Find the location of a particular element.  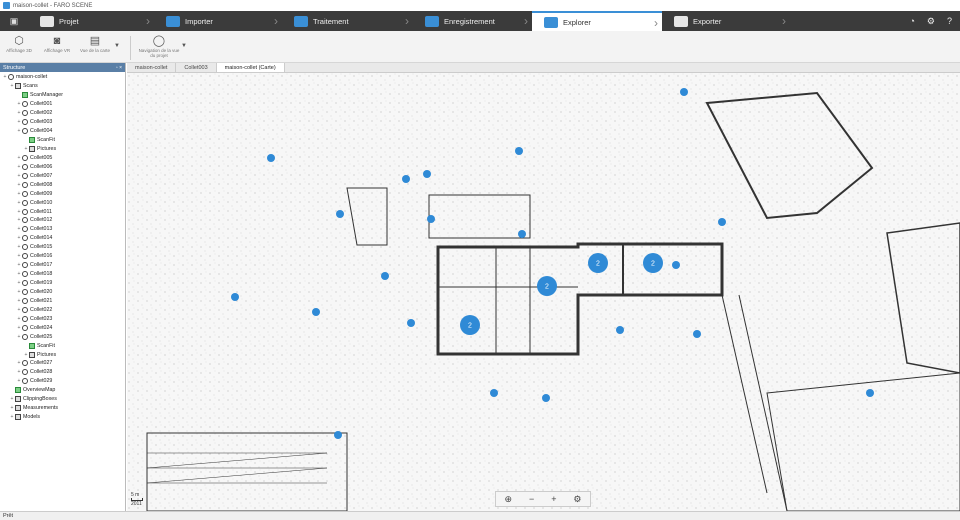

tree-node: + Collet028 is located at coordinates (62, 372).